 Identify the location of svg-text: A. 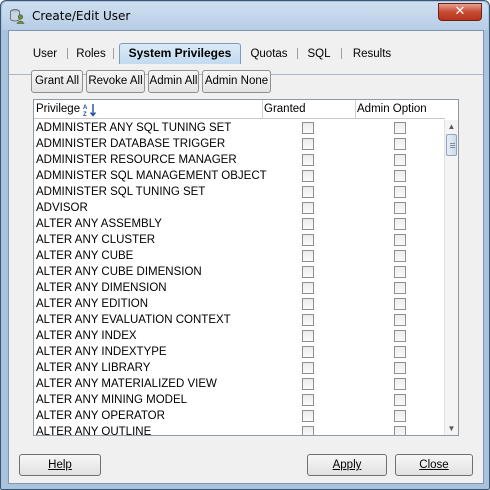
(85, 108).